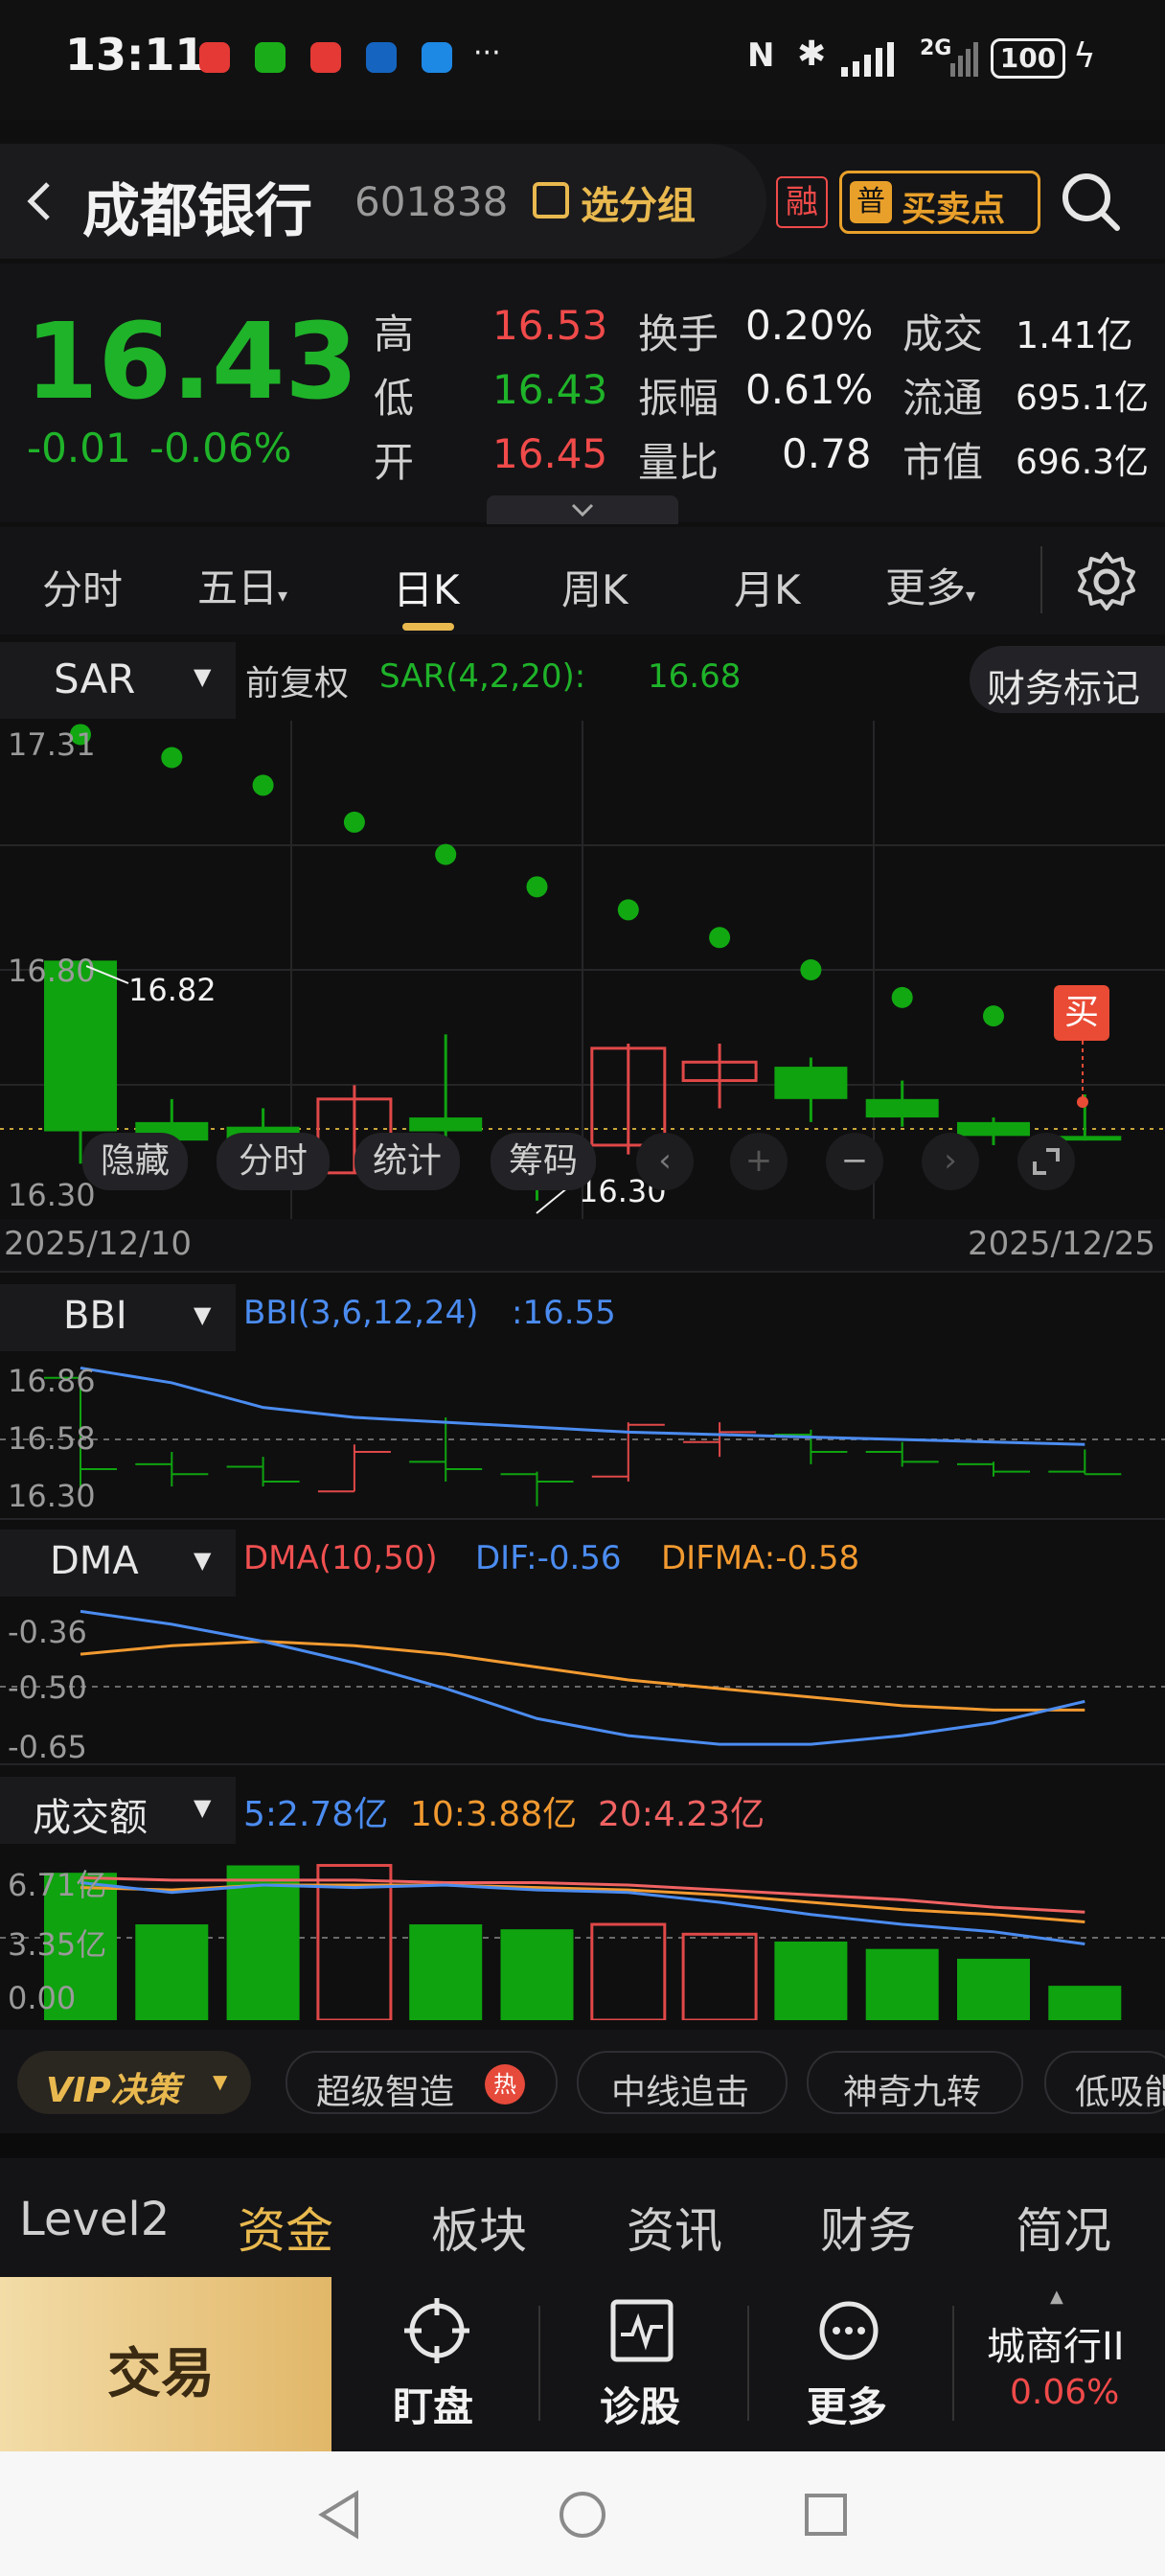 The width and height of the screenshot is (1165, 2576). Describe the element at coordinates (759, 1161) in the screenshot. I see `zoom-in-icon: +` at that location.